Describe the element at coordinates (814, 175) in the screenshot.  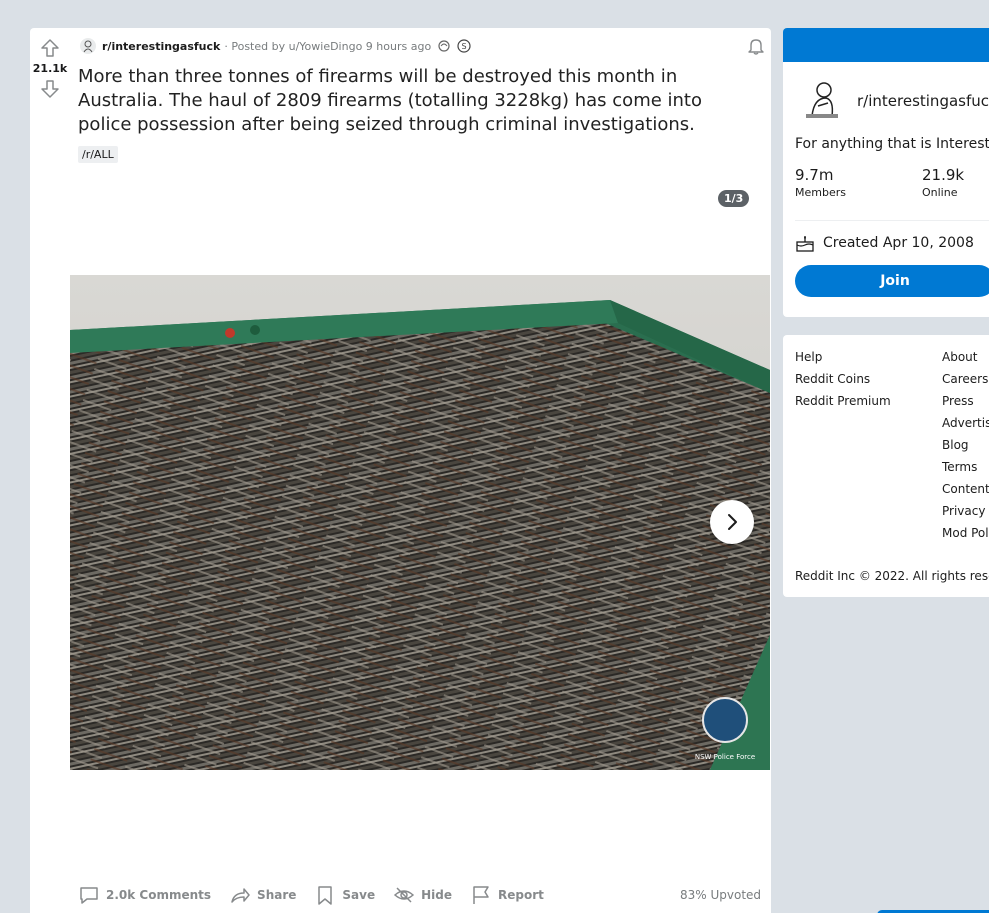
I see `members-count: 9.7m` at that location.